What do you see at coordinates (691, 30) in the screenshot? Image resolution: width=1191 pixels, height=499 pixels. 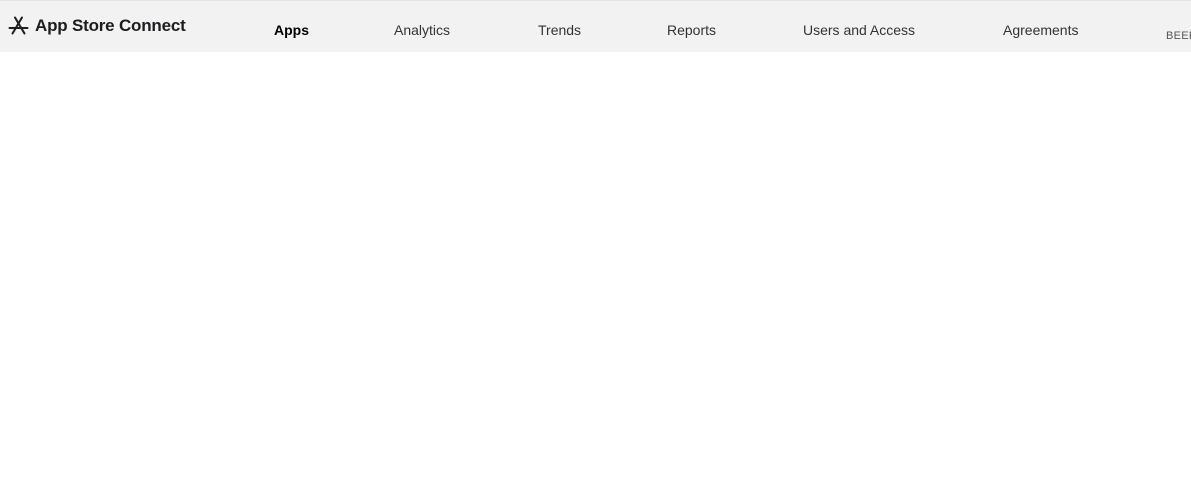 I see `nav-item-reports: Reports` at bounding box center [691, 30].